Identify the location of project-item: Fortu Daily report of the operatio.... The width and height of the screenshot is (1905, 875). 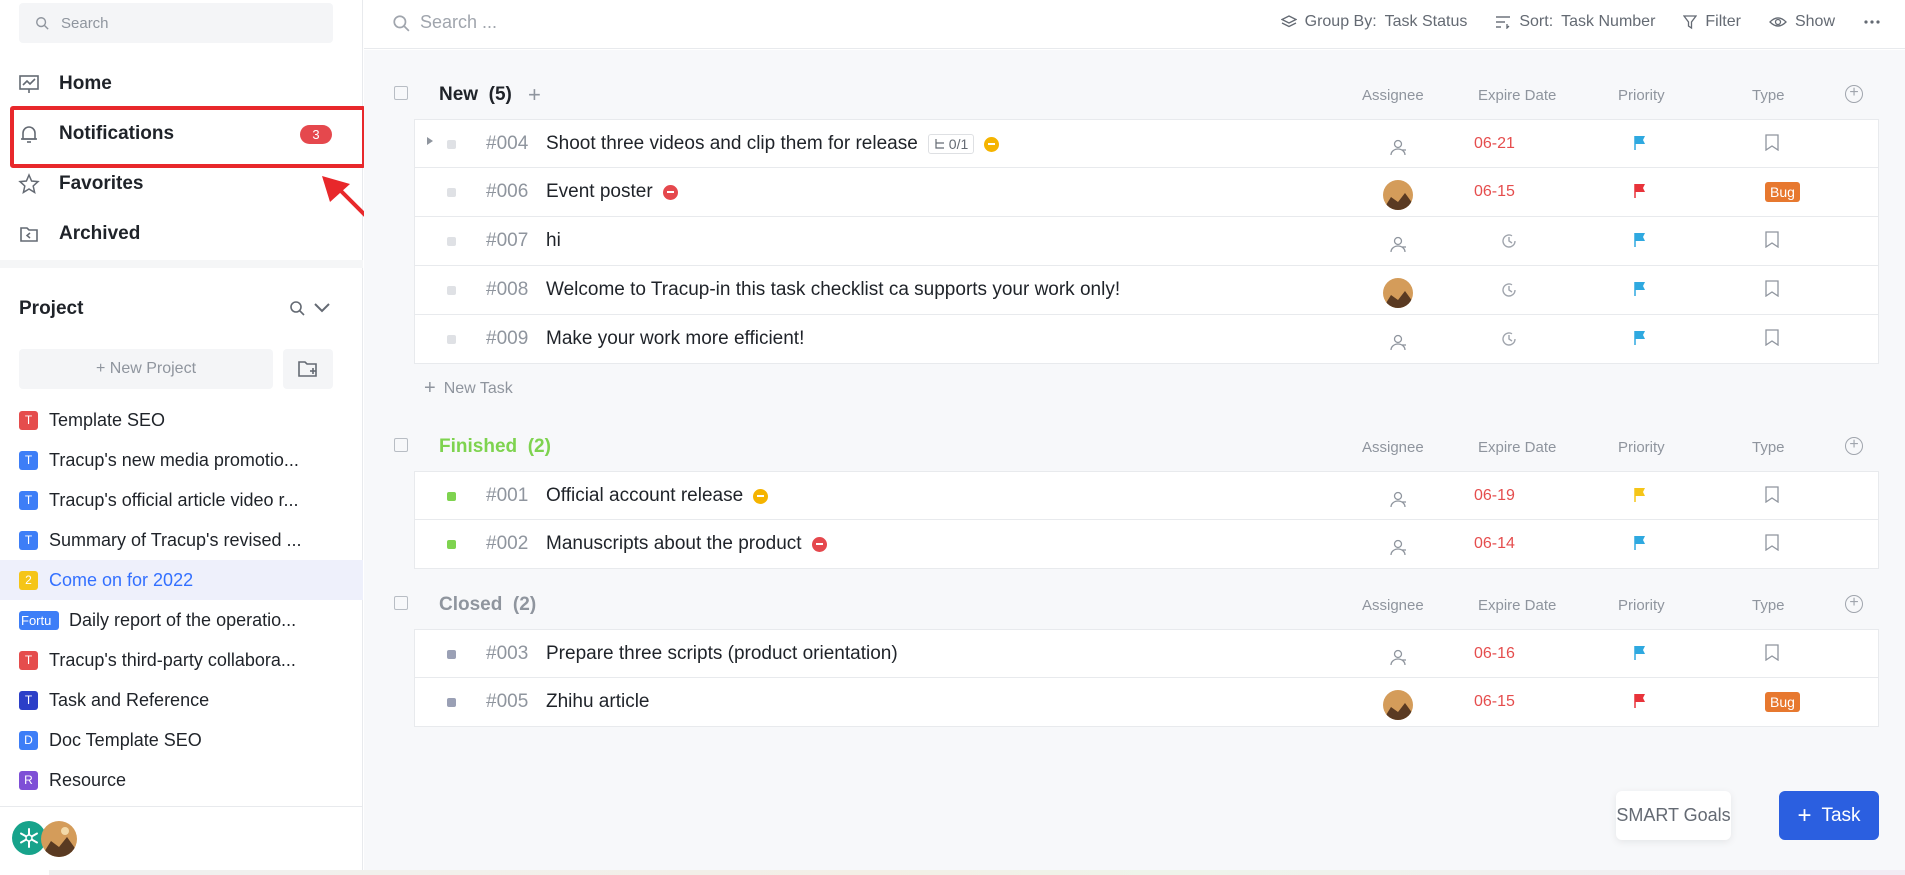
(181, 620).